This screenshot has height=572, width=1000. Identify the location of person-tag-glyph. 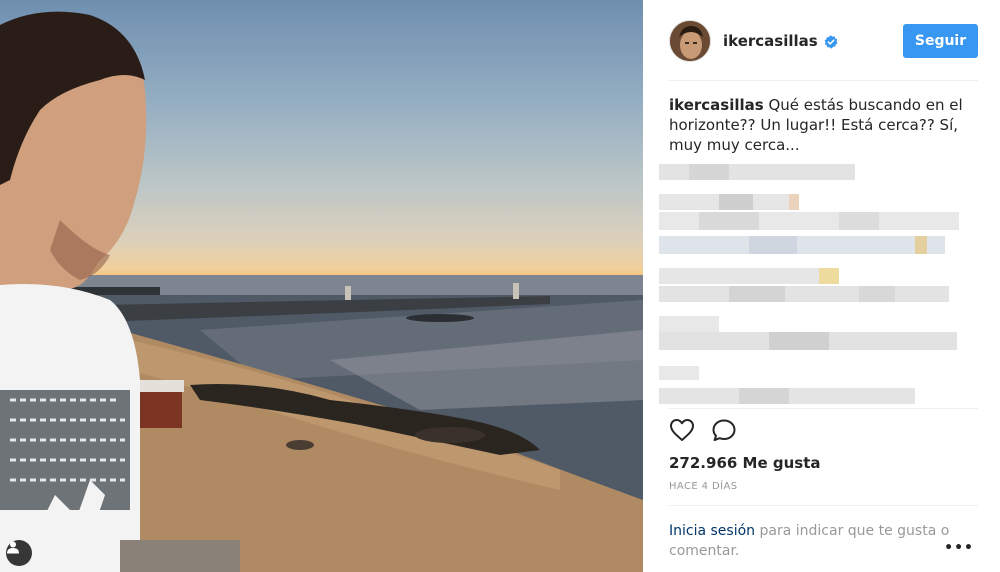
(13, 547).